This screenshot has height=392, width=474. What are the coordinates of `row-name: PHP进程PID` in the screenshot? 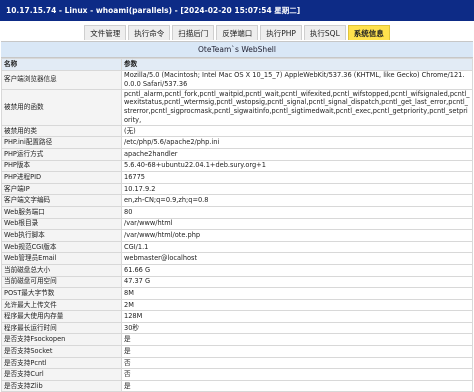 It's located at (61, 177).